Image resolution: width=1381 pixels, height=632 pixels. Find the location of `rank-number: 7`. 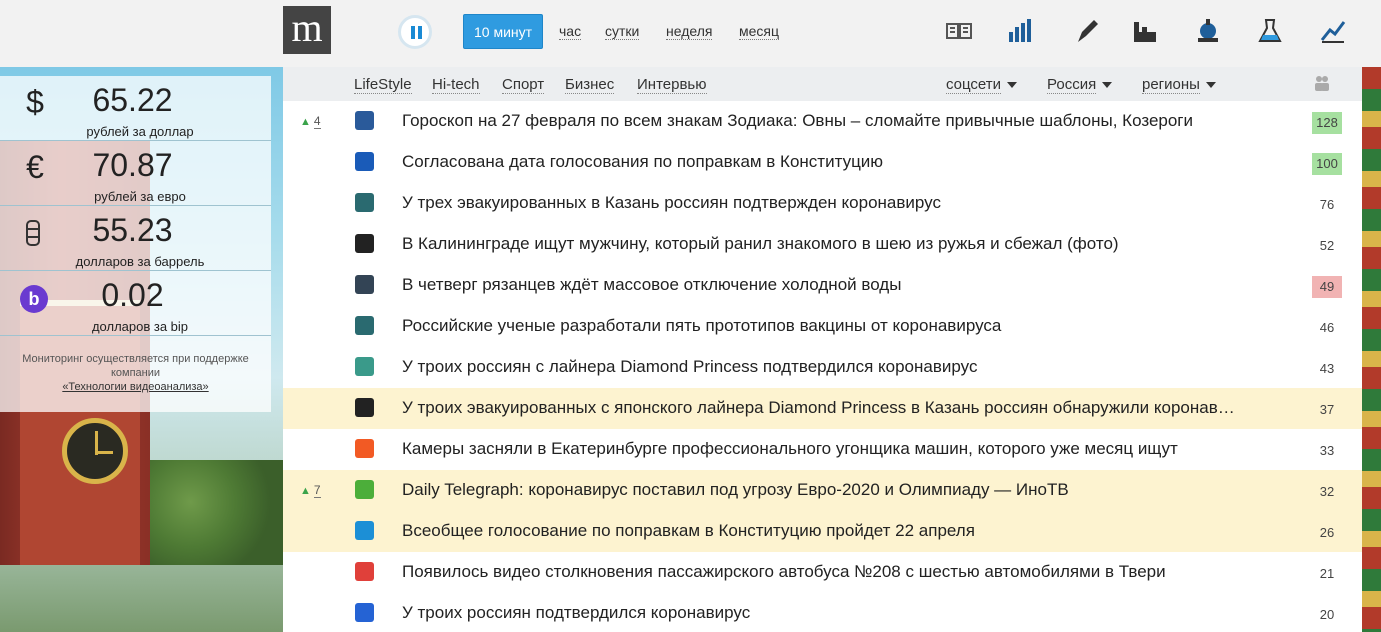

rank-number: 7 is located at coordinates (317, 490).